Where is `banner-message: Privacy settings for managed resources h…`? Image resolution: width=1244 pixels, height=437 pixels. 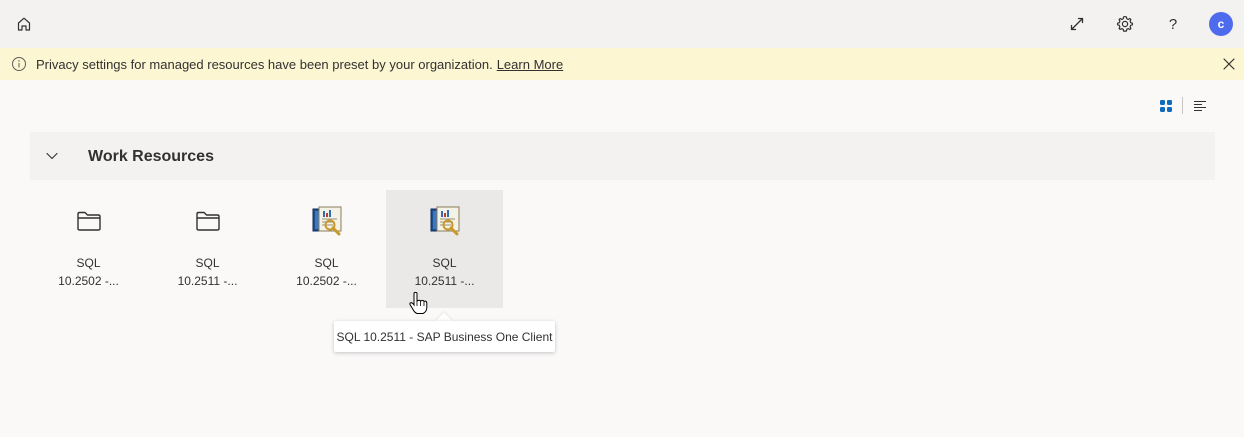
banner-message: Privacy settings for managed resources h… is located at coordinates (299, 64).